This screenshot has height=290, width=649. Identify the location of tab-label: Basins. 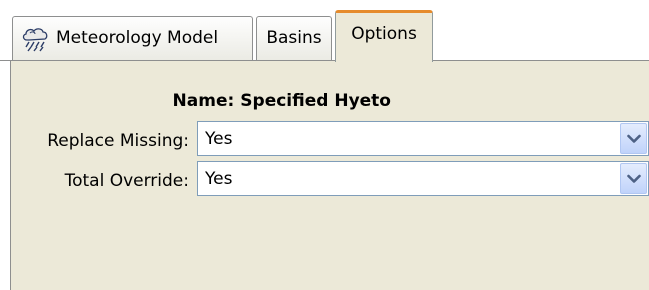
(294, 38).